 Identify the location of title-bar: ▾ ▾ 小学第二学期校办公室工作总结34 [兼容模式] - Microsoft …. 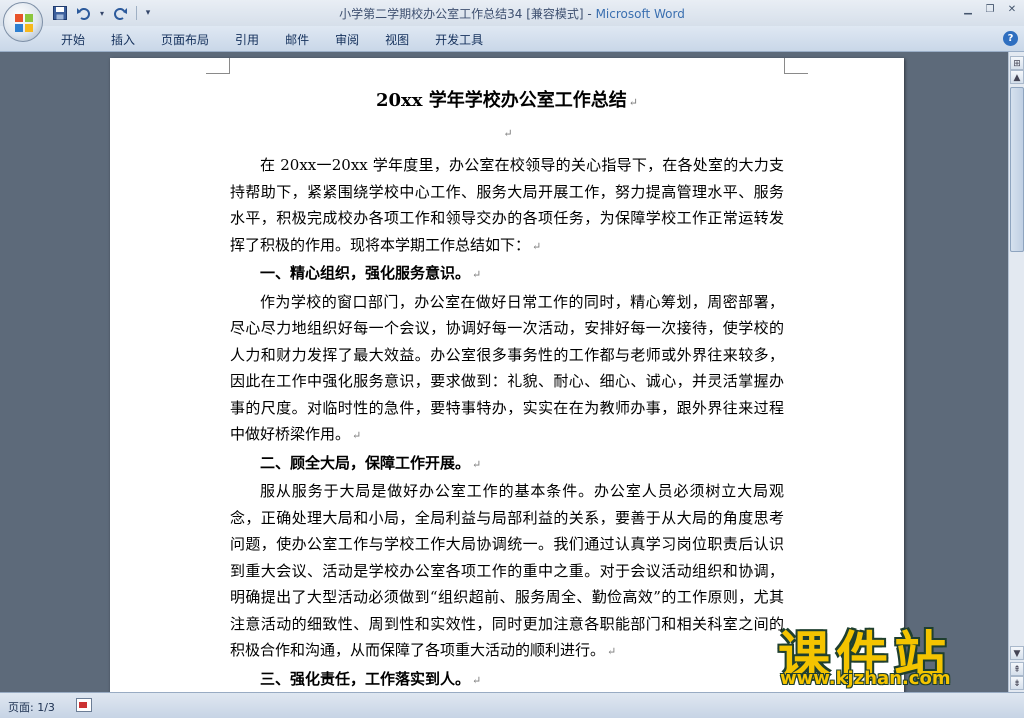
(512, 13).